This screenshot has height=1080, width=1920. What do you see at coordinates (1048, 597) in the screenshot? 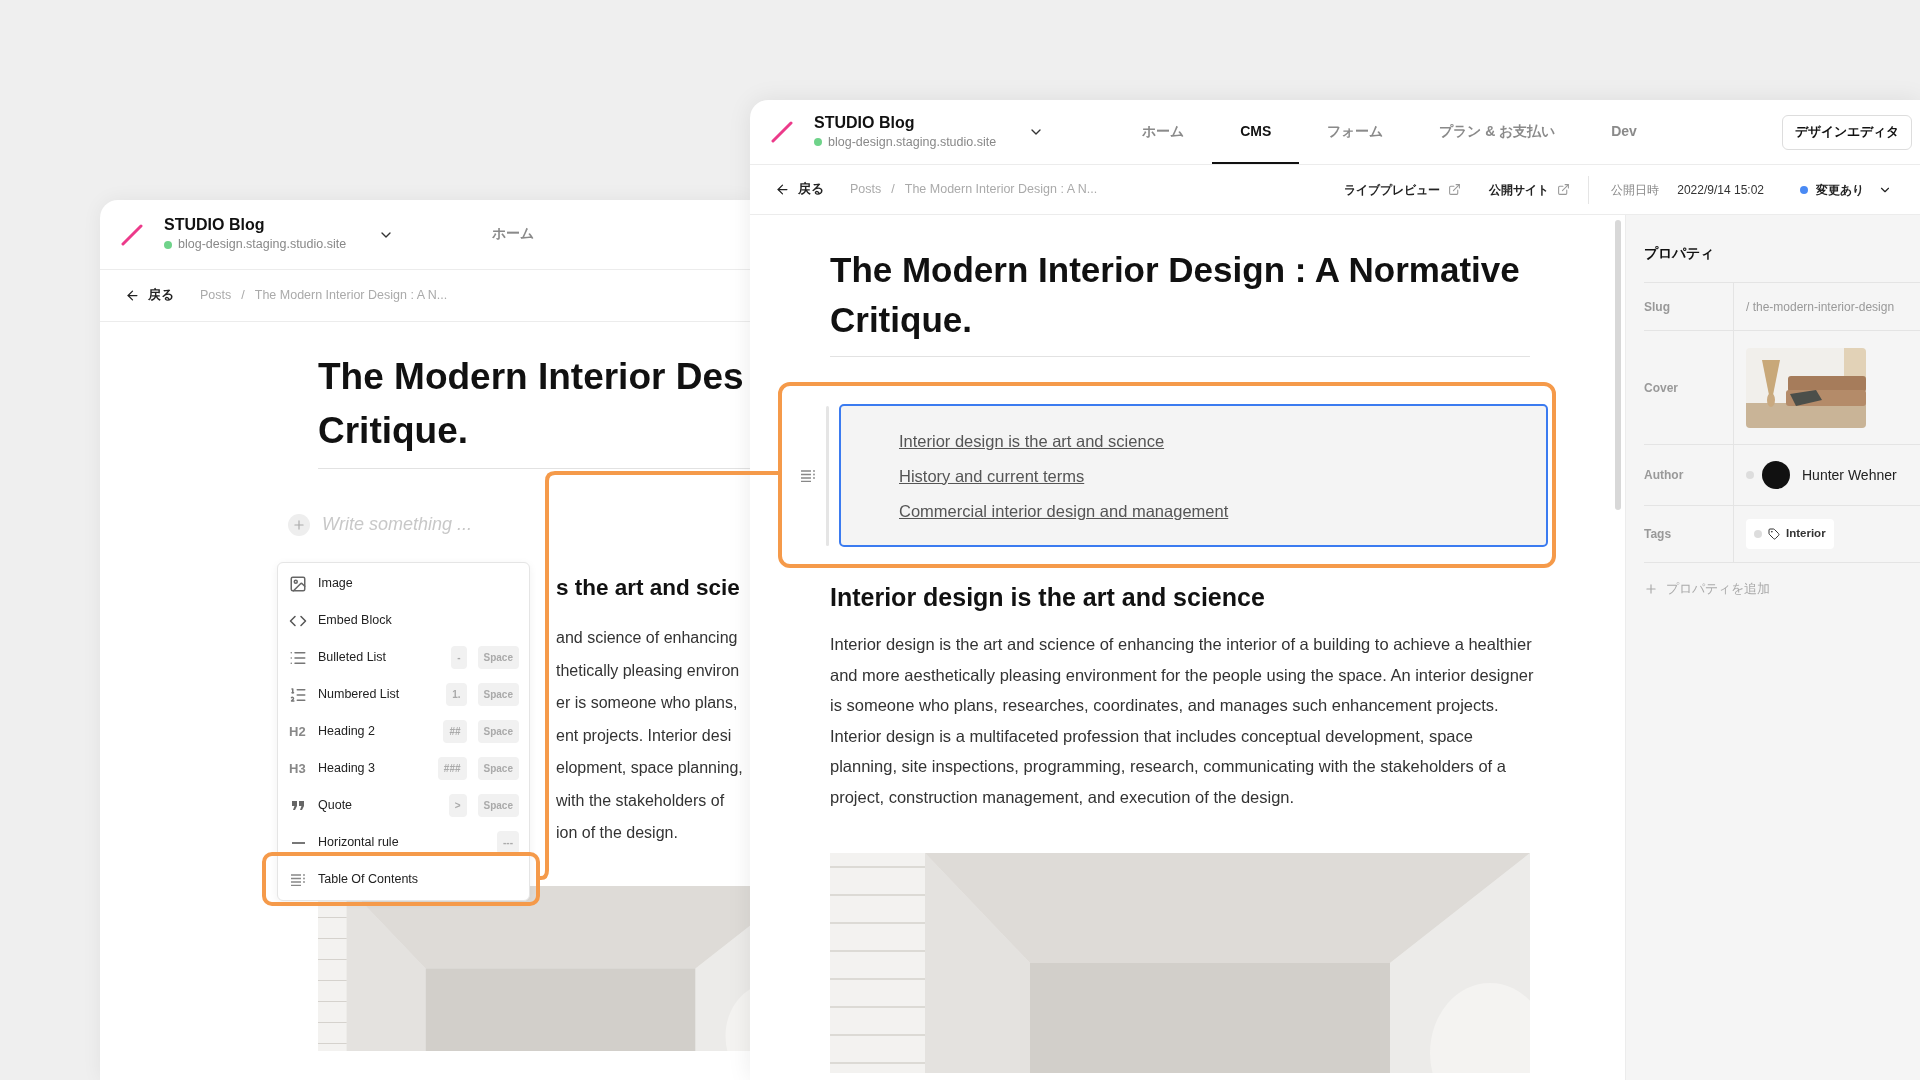
I see `section-heading: Interior design is the art and science` at bounding box center [1048, 597].